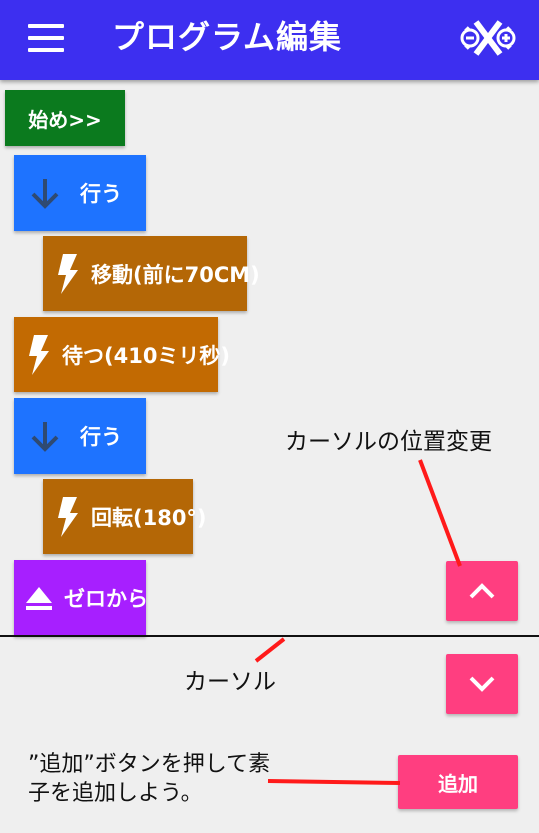 The height and width of the screenshot is (833, 539). I want to click on add-pointer, so click(334, 782).